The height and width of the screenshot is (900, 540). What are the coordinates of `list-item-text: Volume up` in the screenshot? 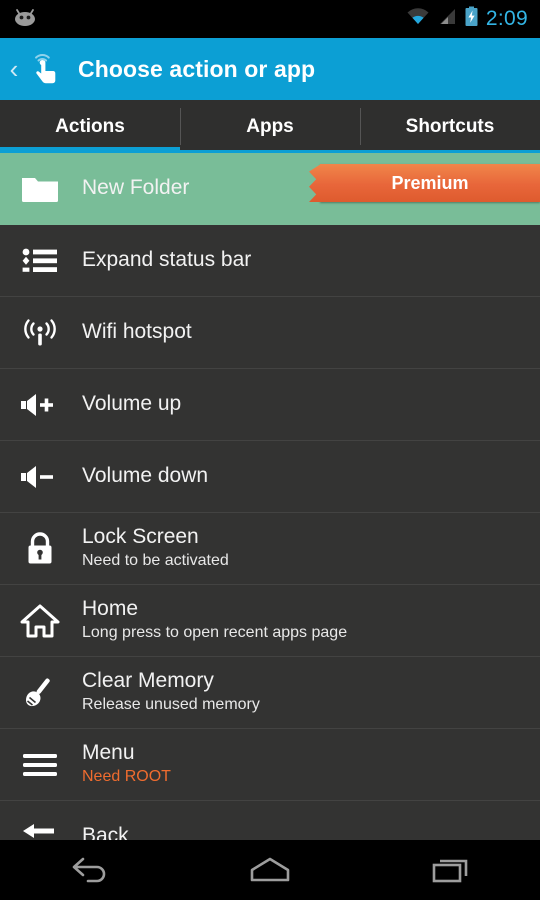 It's located at (131, 404).